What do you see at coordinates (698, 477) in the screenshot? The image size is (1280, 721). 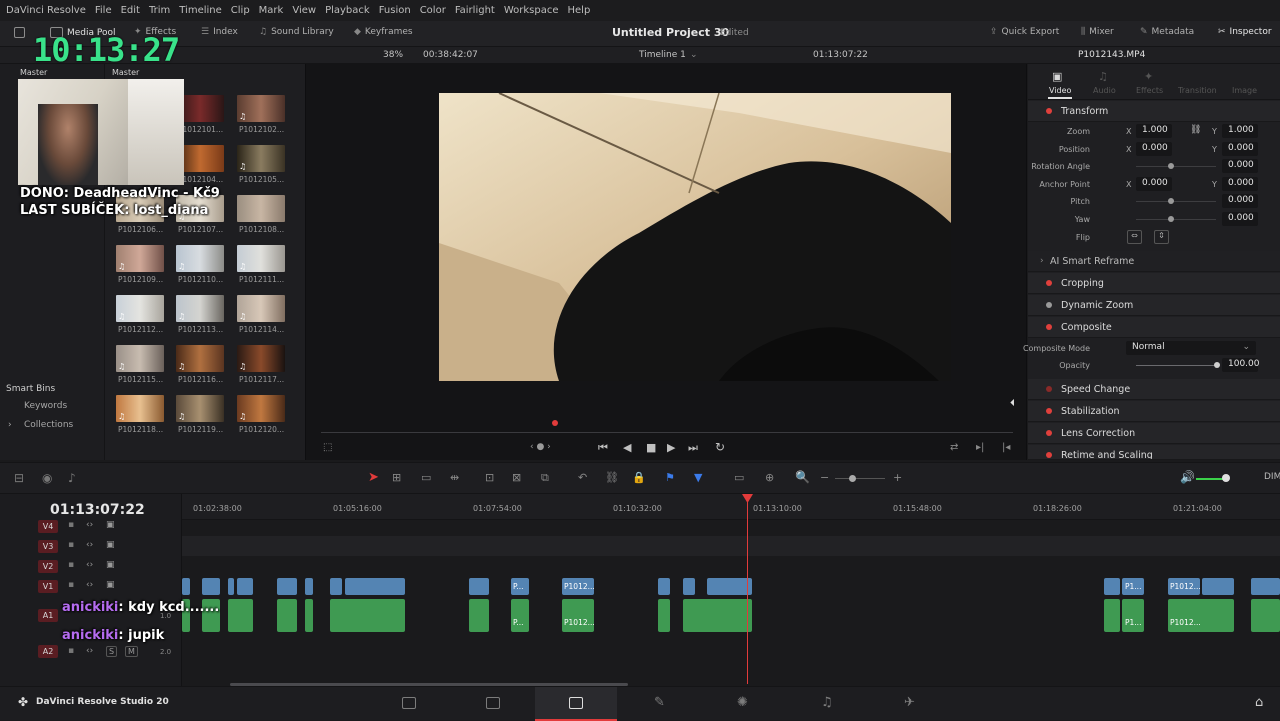 I see `marker-icon: ▼` at bounding box center [698, 477].